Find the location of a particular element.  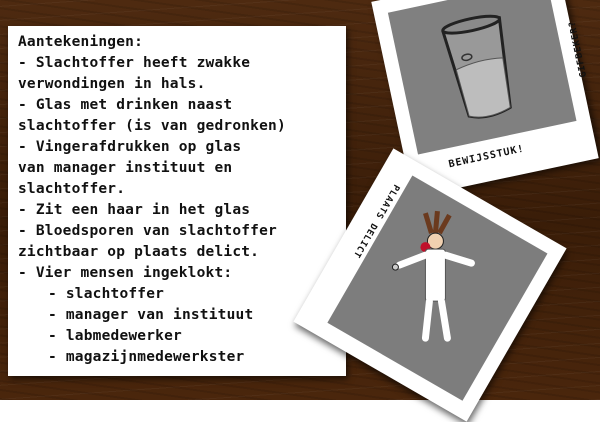

note-line: slachtoffer (is van gedronken) is located at coordinates (152, 126).